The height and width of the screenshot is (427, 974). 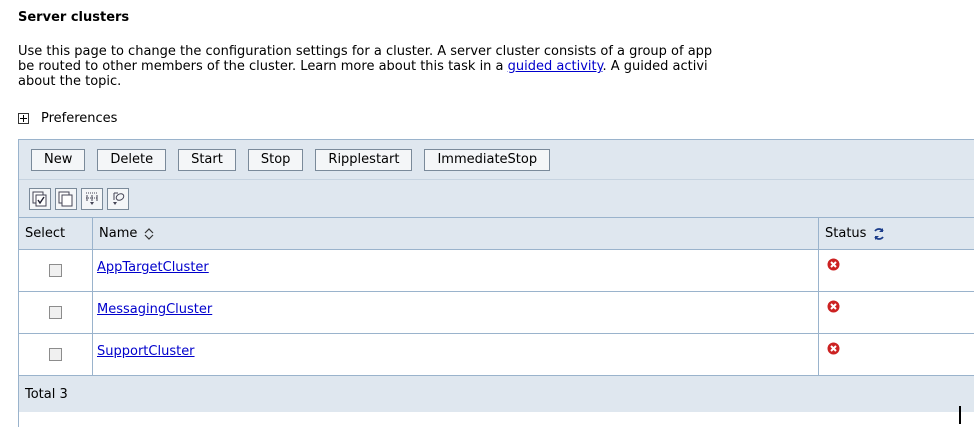 I want to click on preferences-toggle: Preferences, so click(x=67, y=118).